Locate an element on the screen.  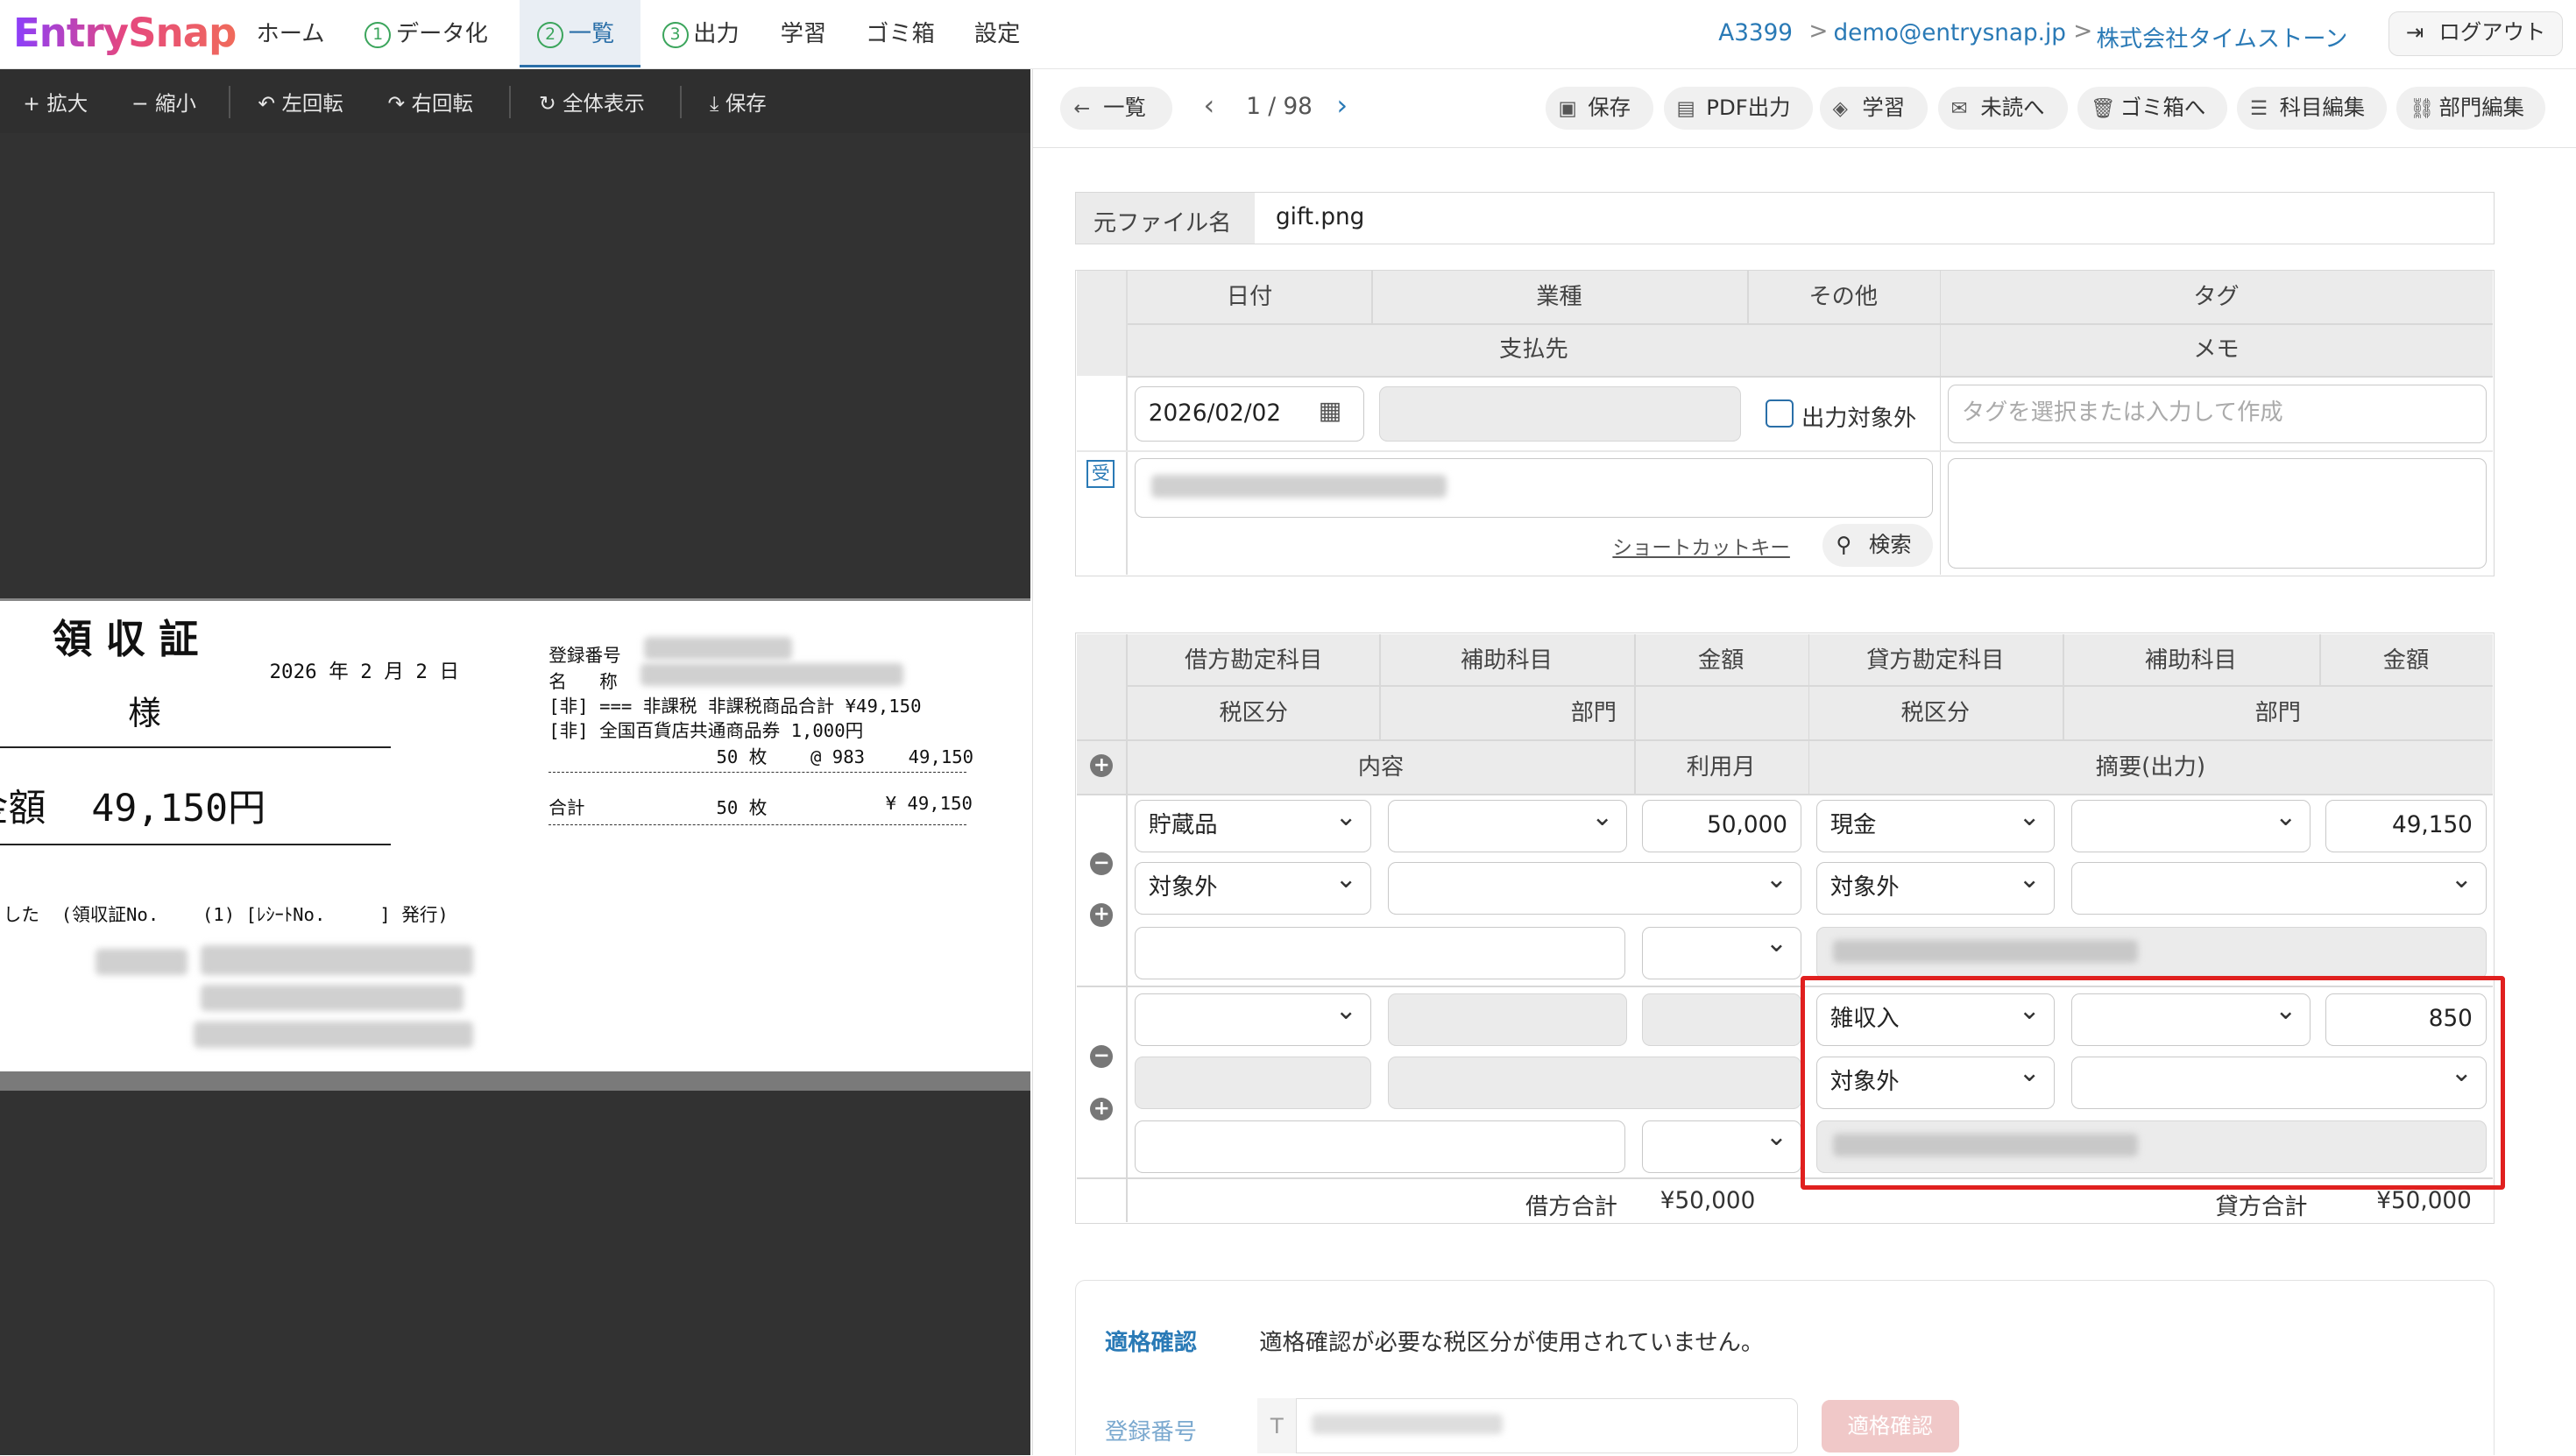
breadcrumb-sep: > is located at coordinates (1818, 31).